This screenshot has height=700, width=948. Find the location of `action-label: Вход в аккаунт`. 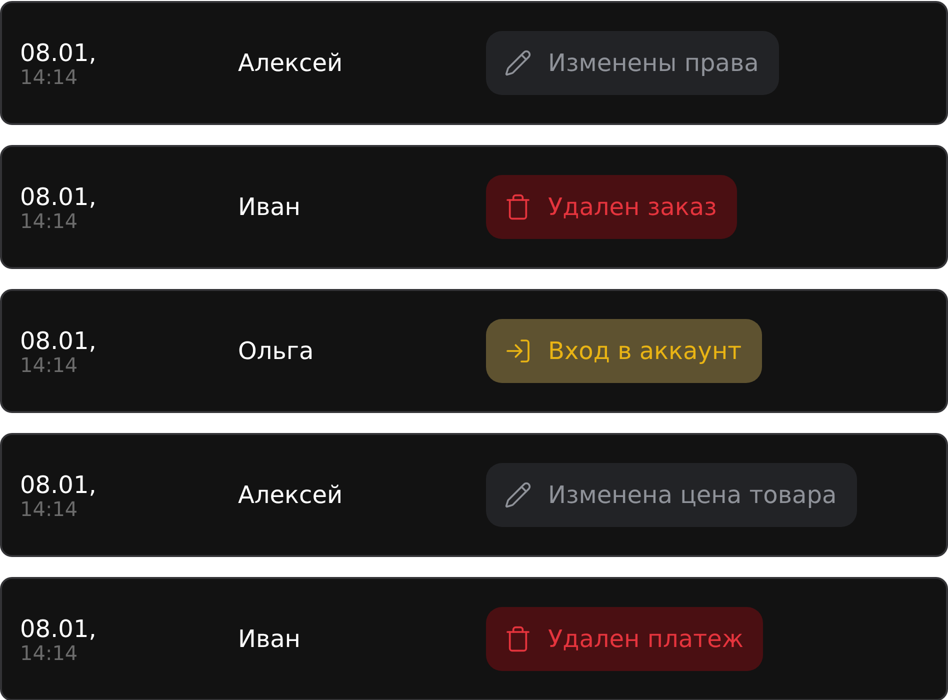

action-label: Вход в аккаунт is located at coordinates (645, 351).